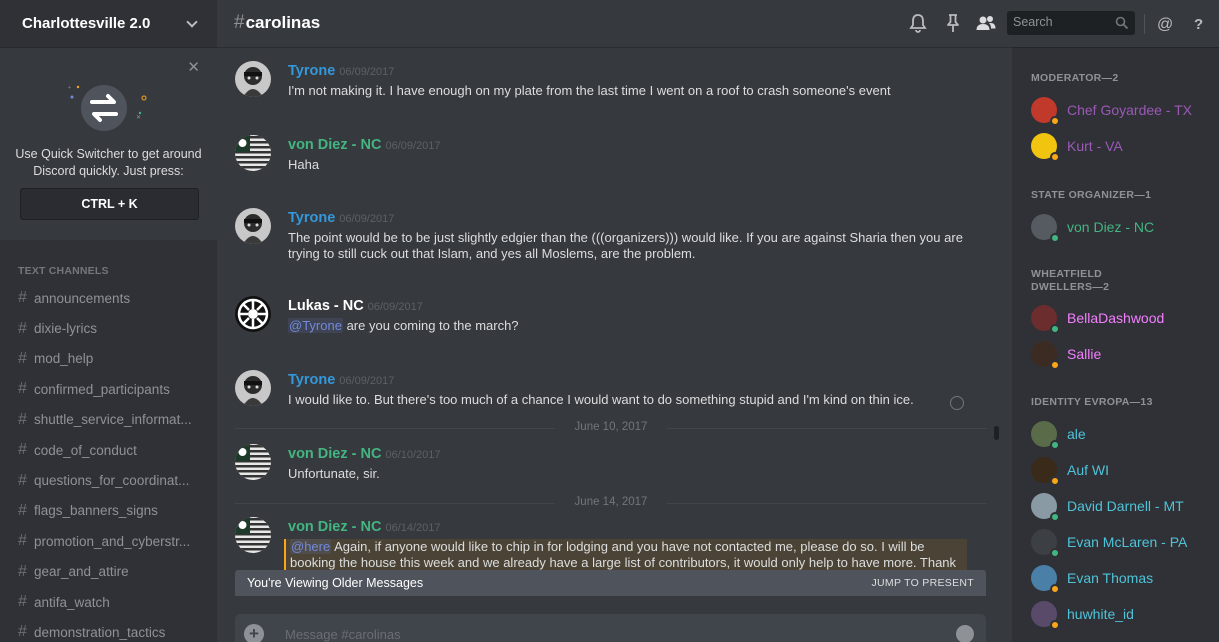 Image resolution: width=1219 pixels, height=642 pixels. What do you see at coordinates (1144, 24) in the screenshot?
I see `header-divider` at bounding box center [1144, 24].